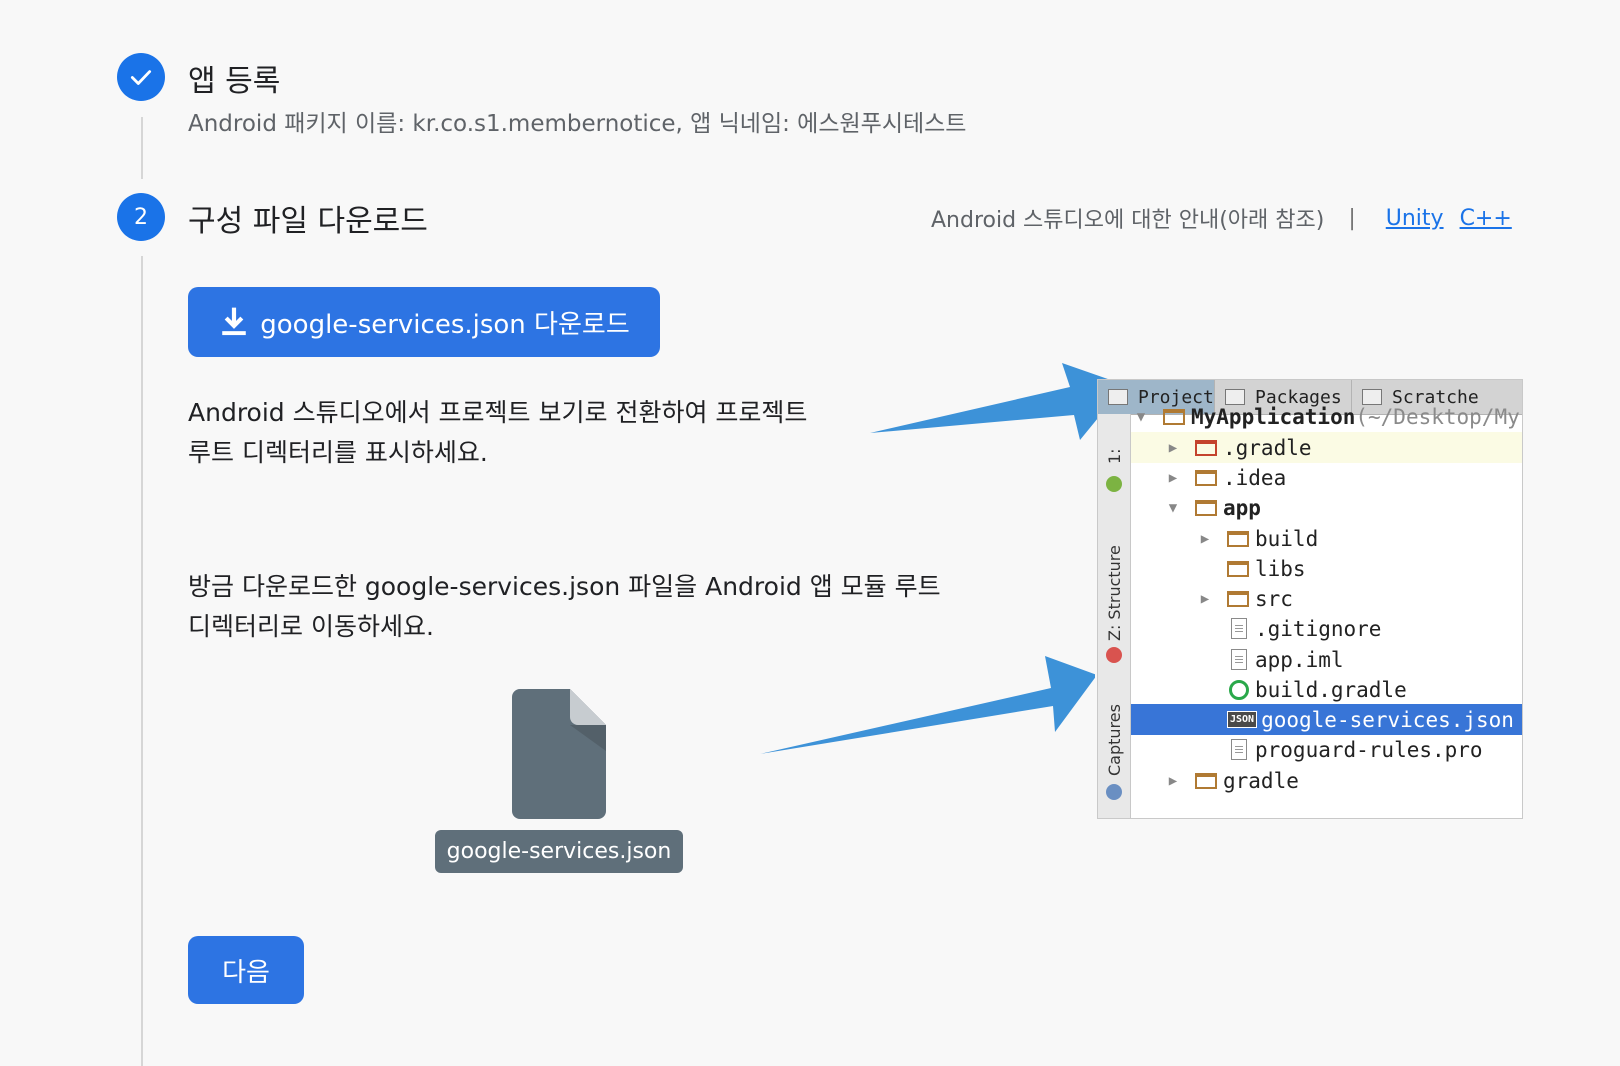 The width and height of the screenshot is (1620, 1066). I want to click on tree-item: .gitignore, so click(1326, 628).